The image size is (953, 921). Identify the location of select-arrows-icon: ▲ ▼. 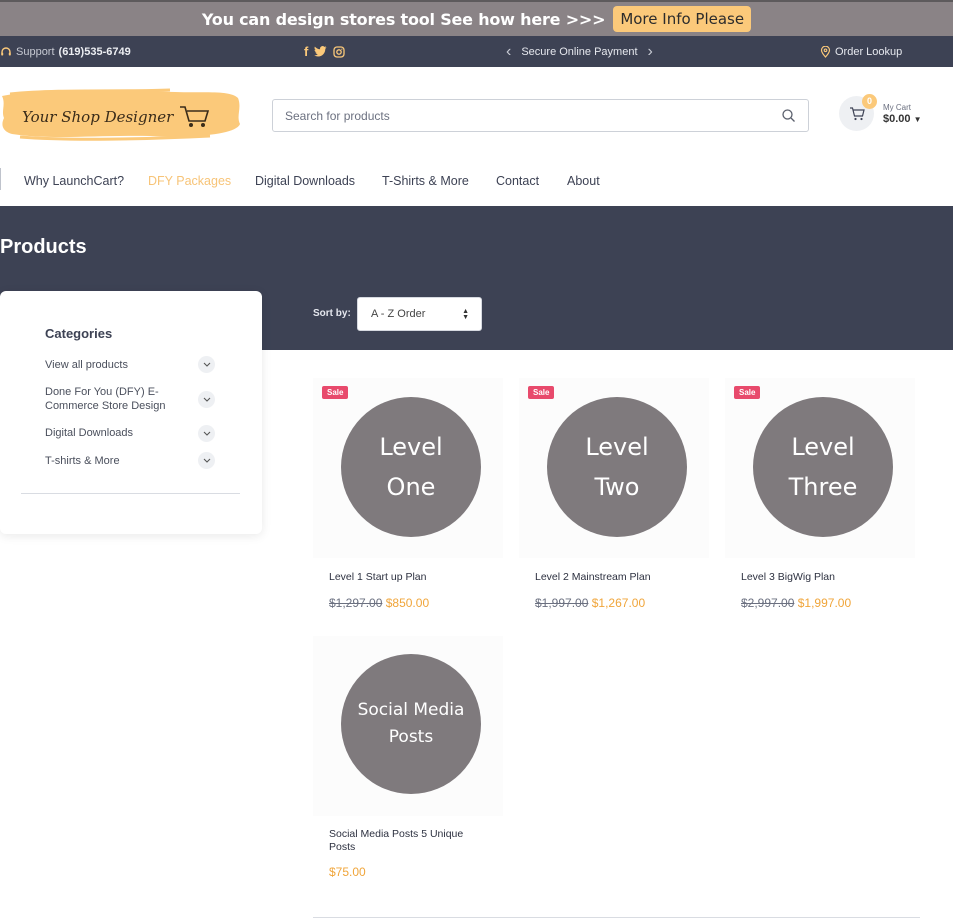
(465, 314).